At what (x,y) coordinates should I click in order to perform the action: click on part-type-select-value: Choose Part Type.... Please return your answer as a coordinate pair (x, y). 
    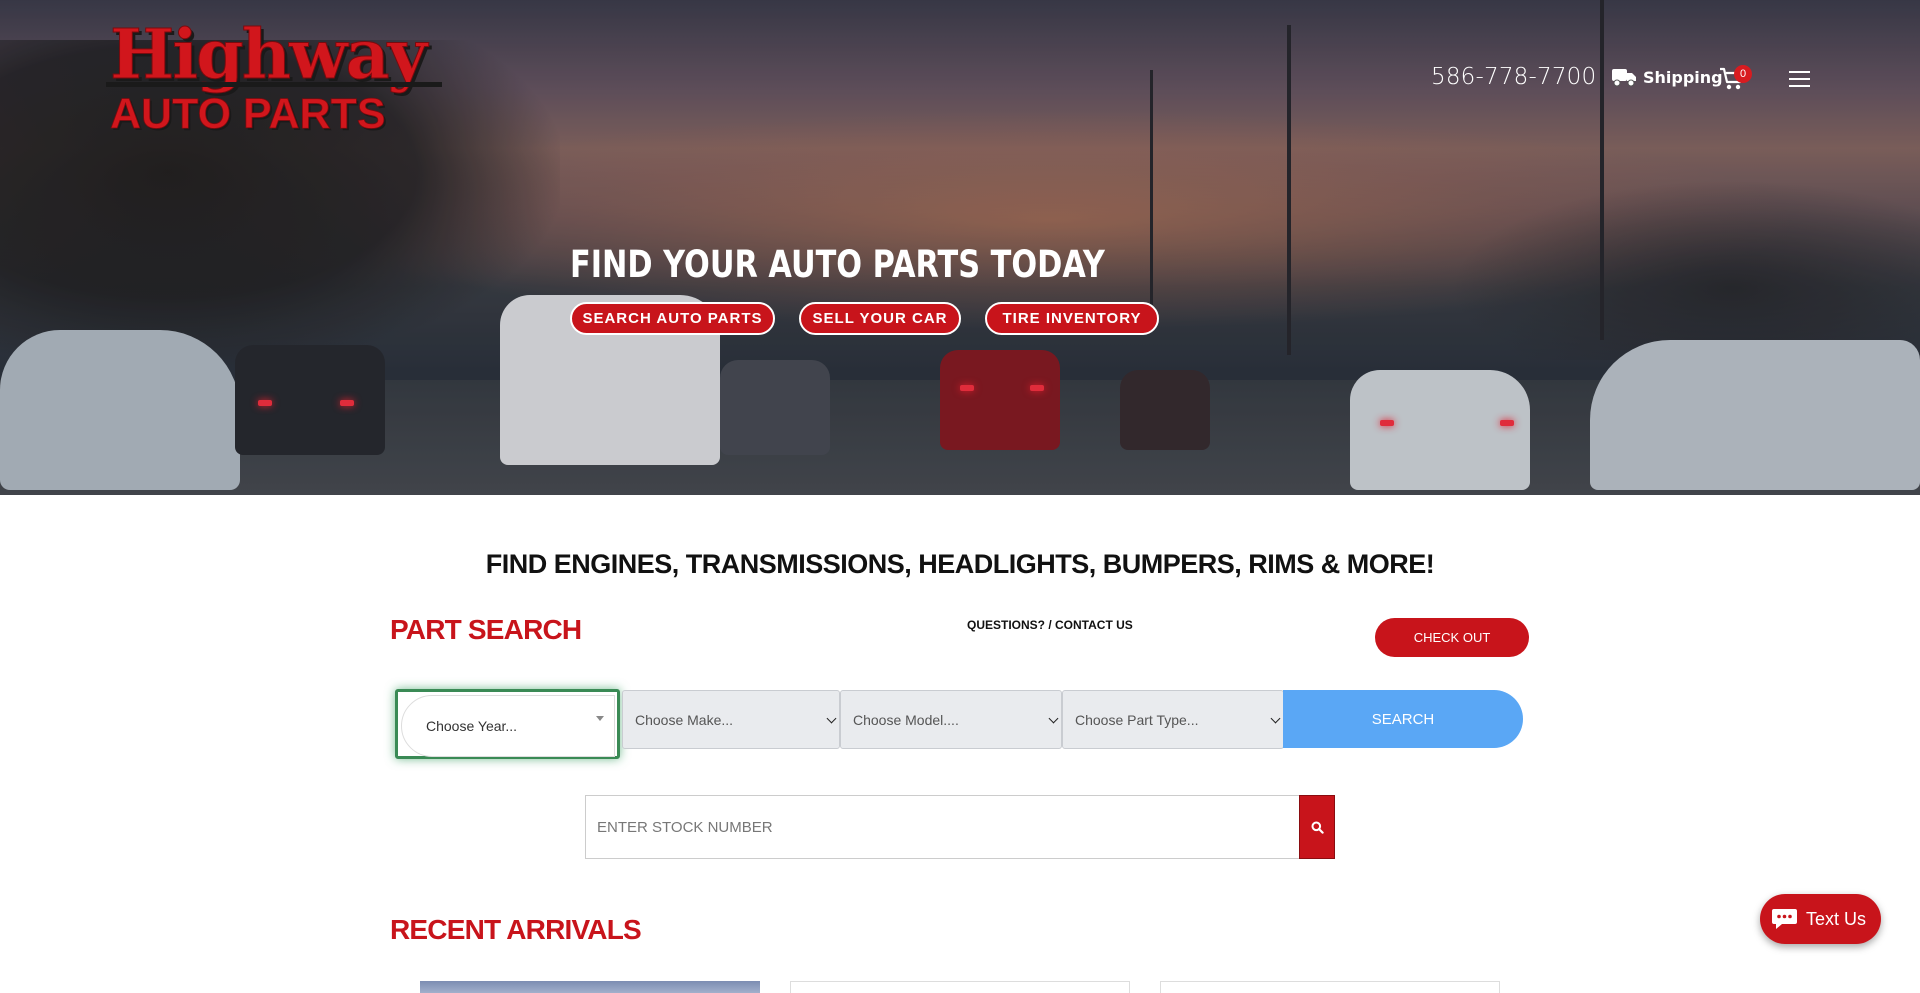
    Looking at the image, I should click on (1137, 719).